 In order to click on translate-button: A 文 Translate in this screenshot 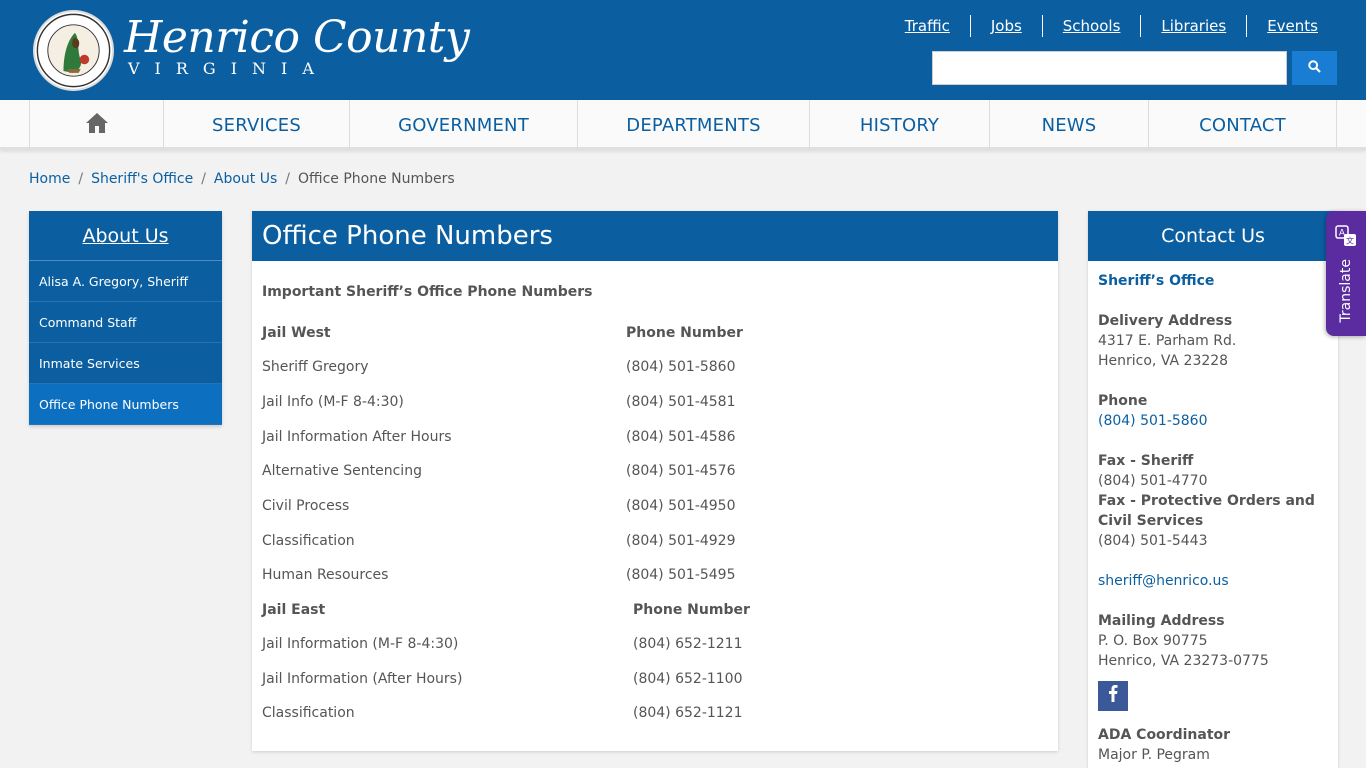, I will do `click(1346, 273)`.